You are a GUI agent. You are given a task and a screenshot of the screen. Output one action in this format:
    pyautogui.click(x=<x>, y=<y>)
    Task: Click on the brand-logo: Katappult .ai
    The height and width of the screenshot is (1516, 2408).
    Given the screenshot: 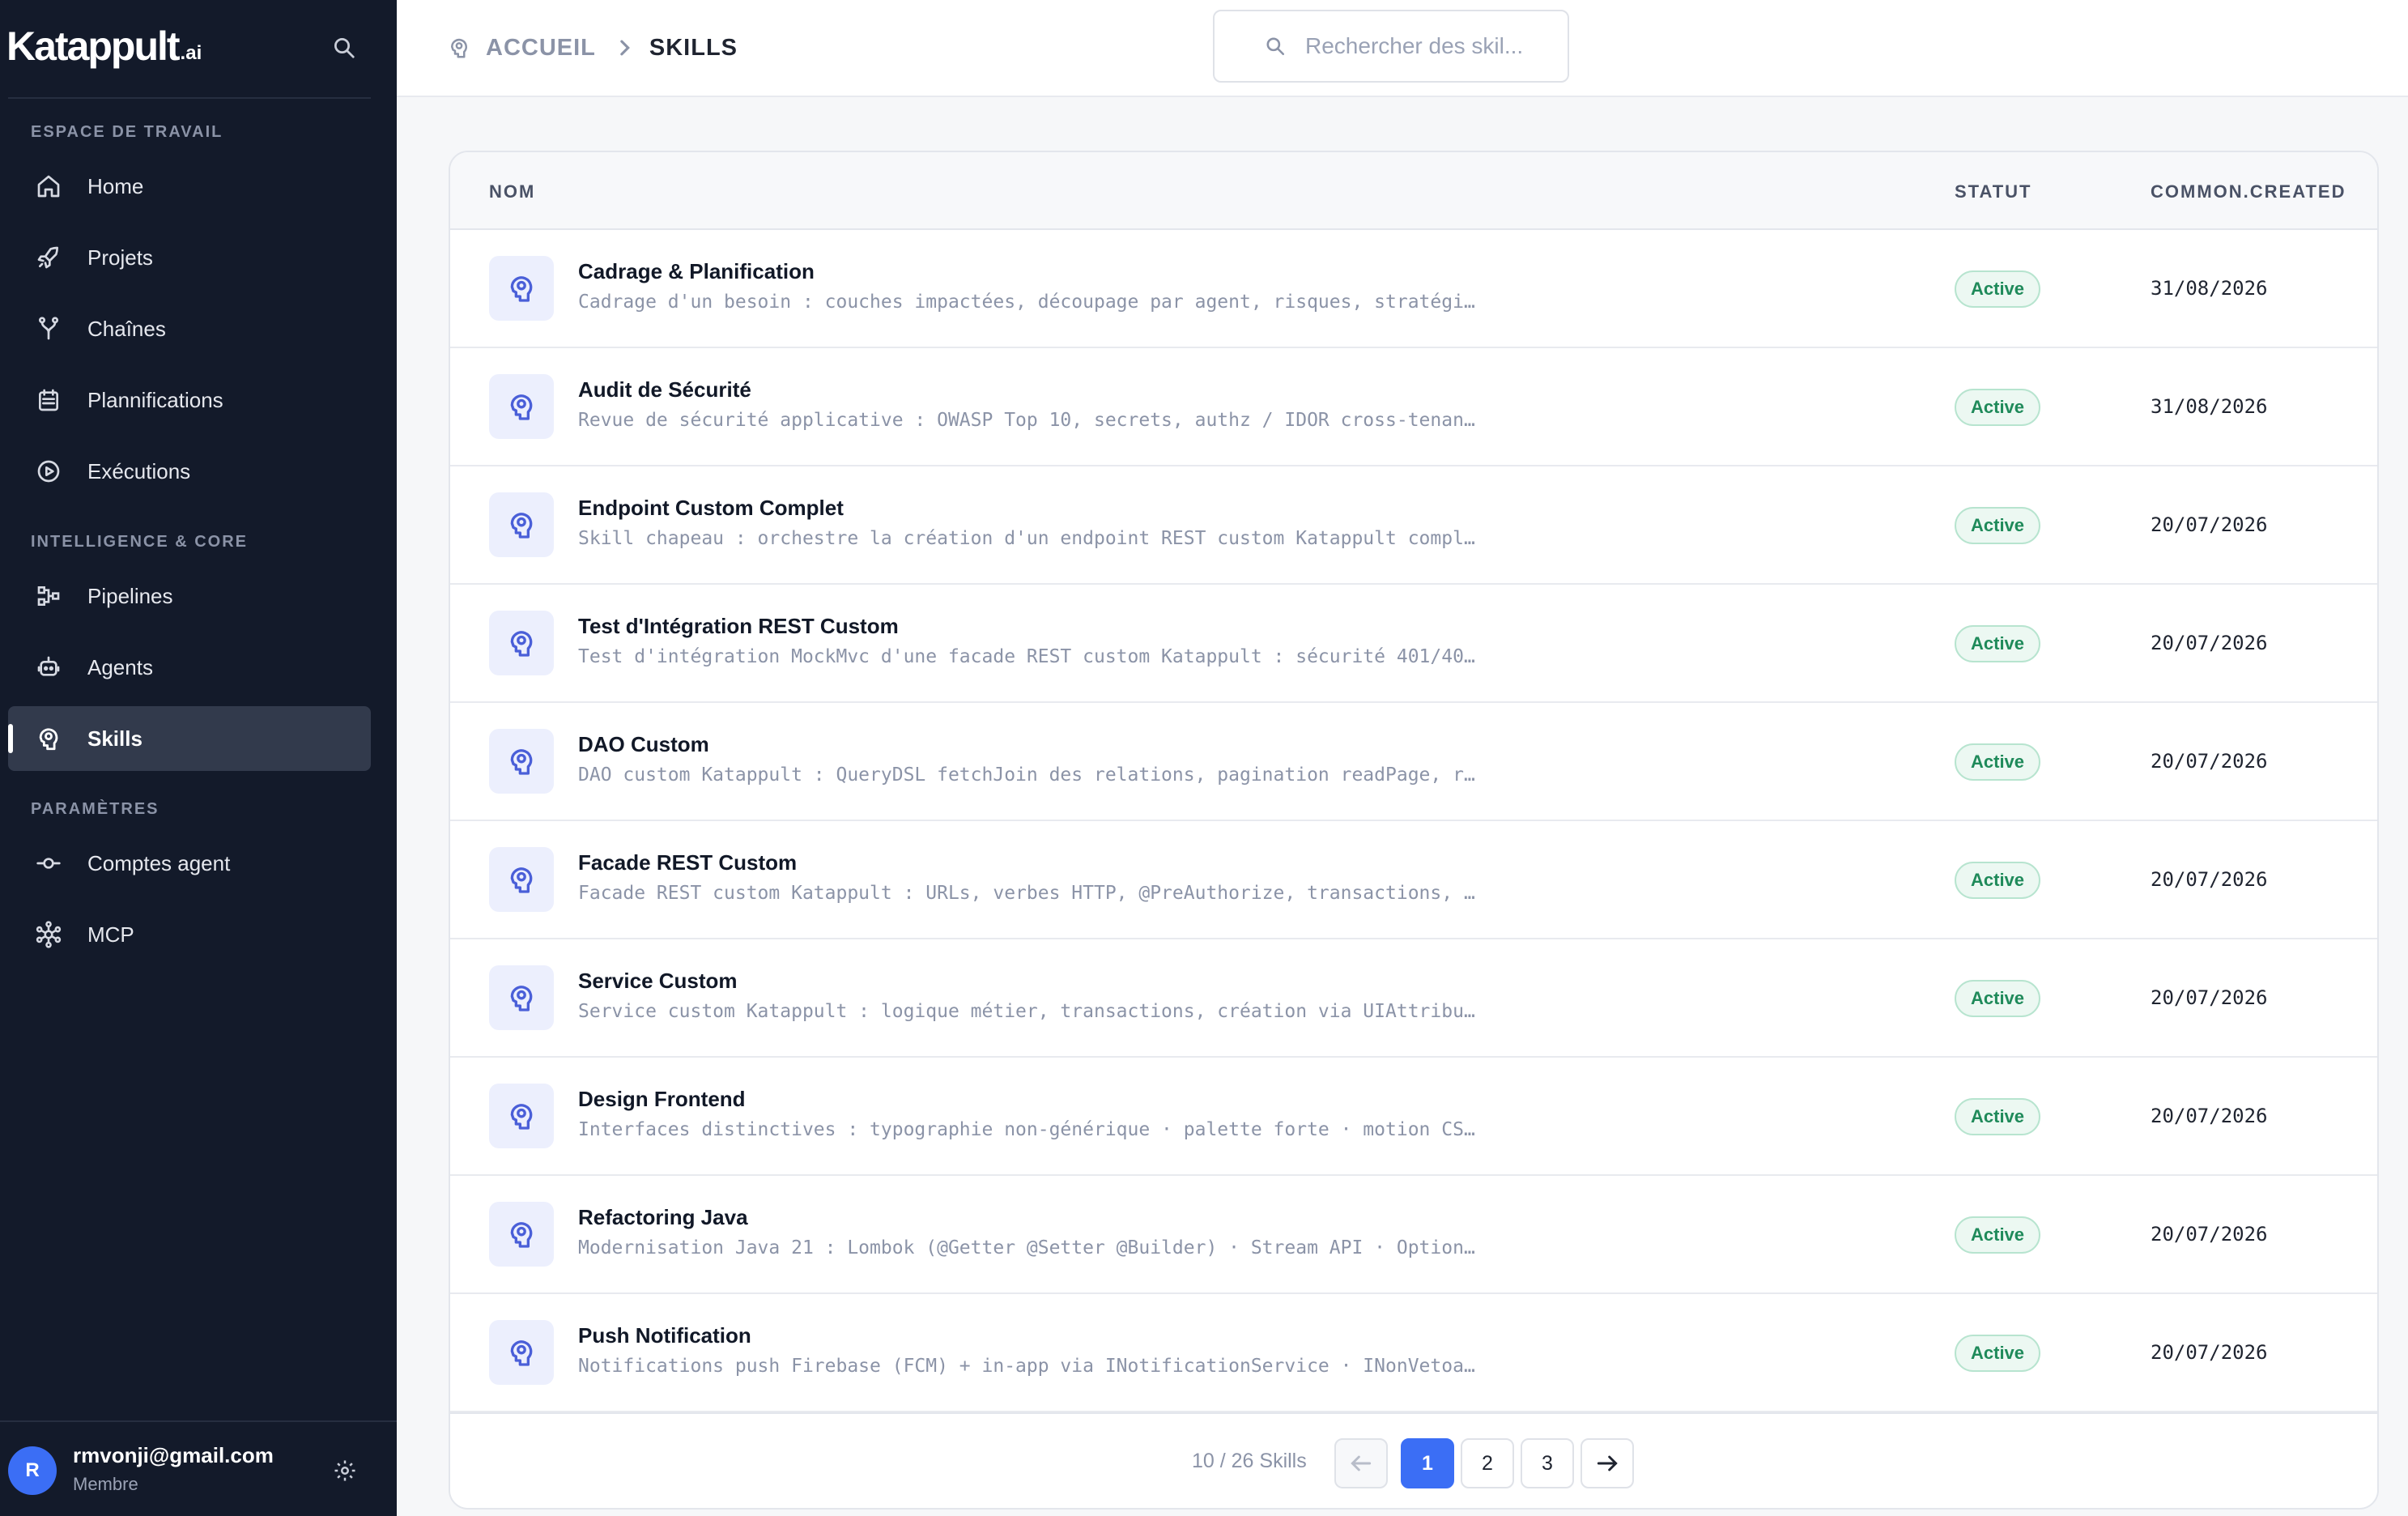 What is the action you would take?
    pyautogui.click(x=104, y=47)
    